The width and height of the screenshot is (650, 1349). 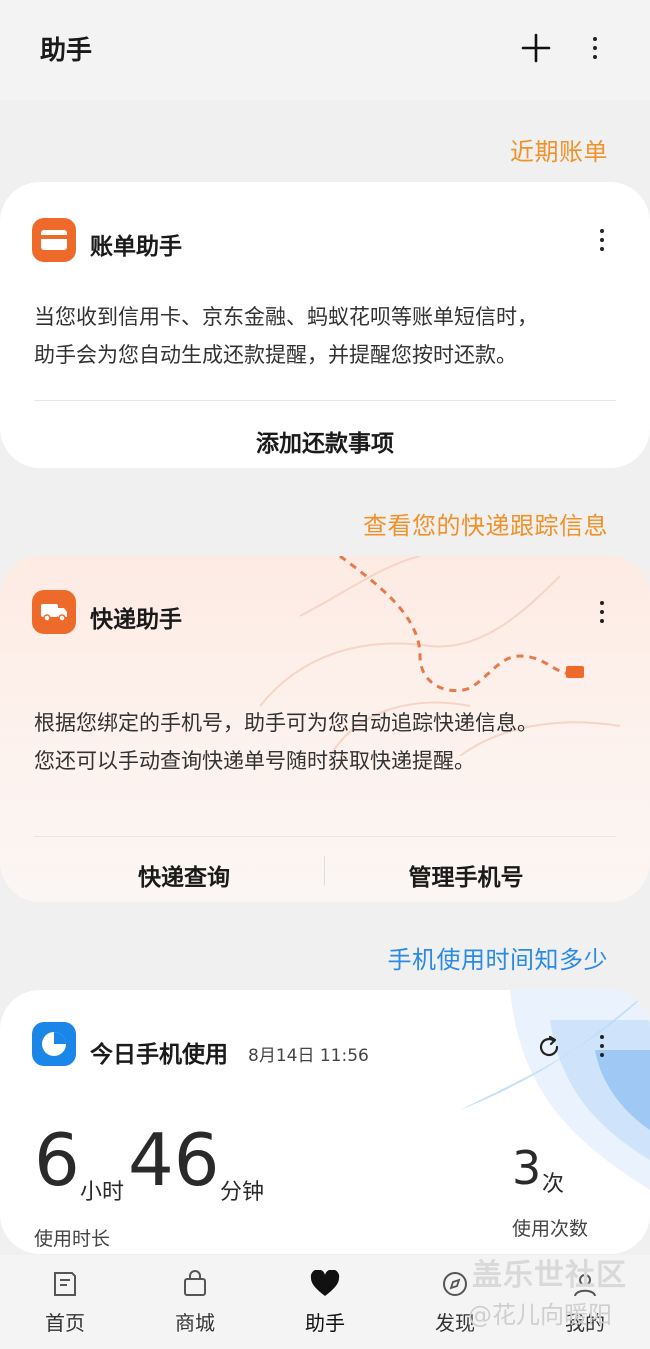 I want to click on nav-item-mall: 商城, so click(x=195, y=1301).